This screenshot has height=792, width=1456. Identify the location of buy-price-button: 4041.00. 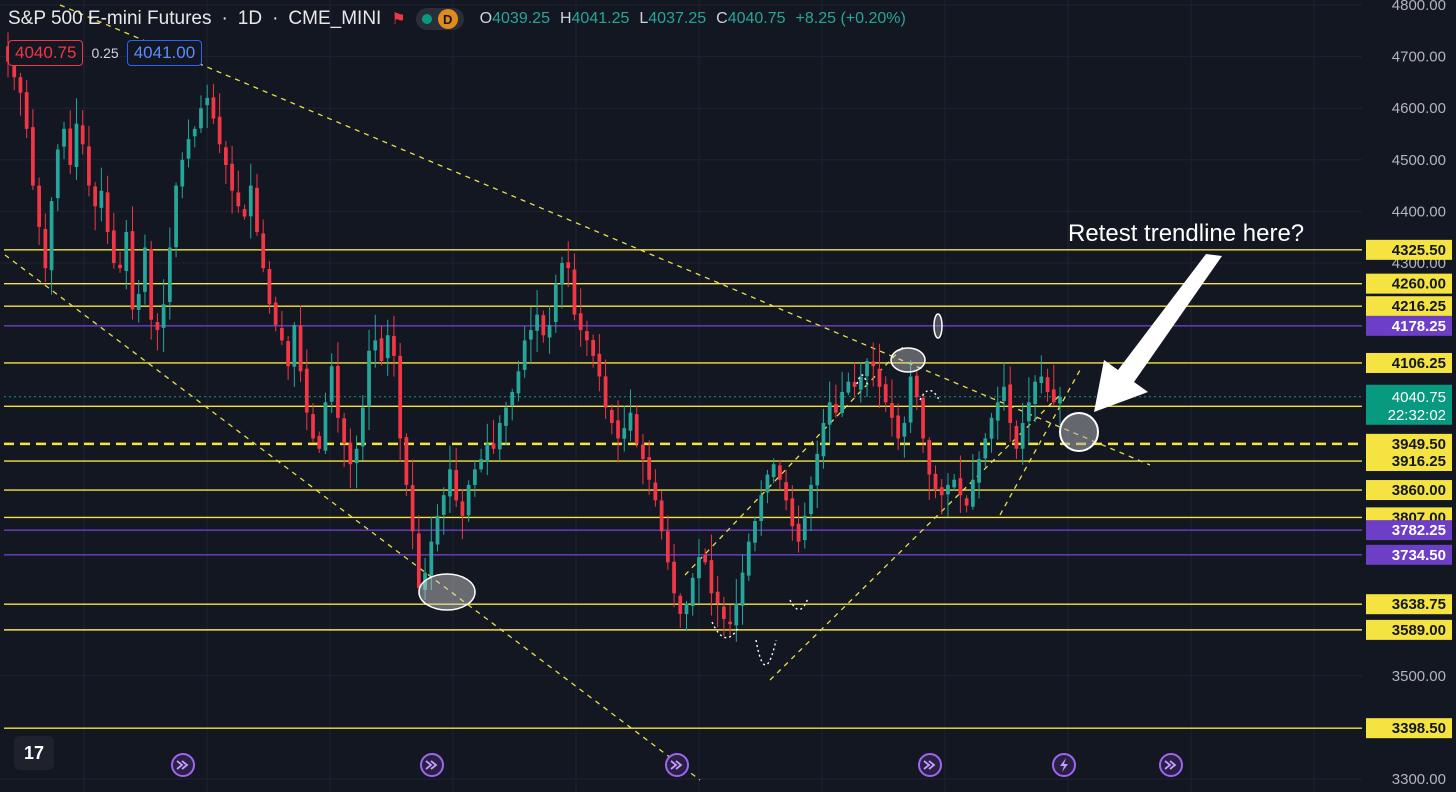
(164, 53).